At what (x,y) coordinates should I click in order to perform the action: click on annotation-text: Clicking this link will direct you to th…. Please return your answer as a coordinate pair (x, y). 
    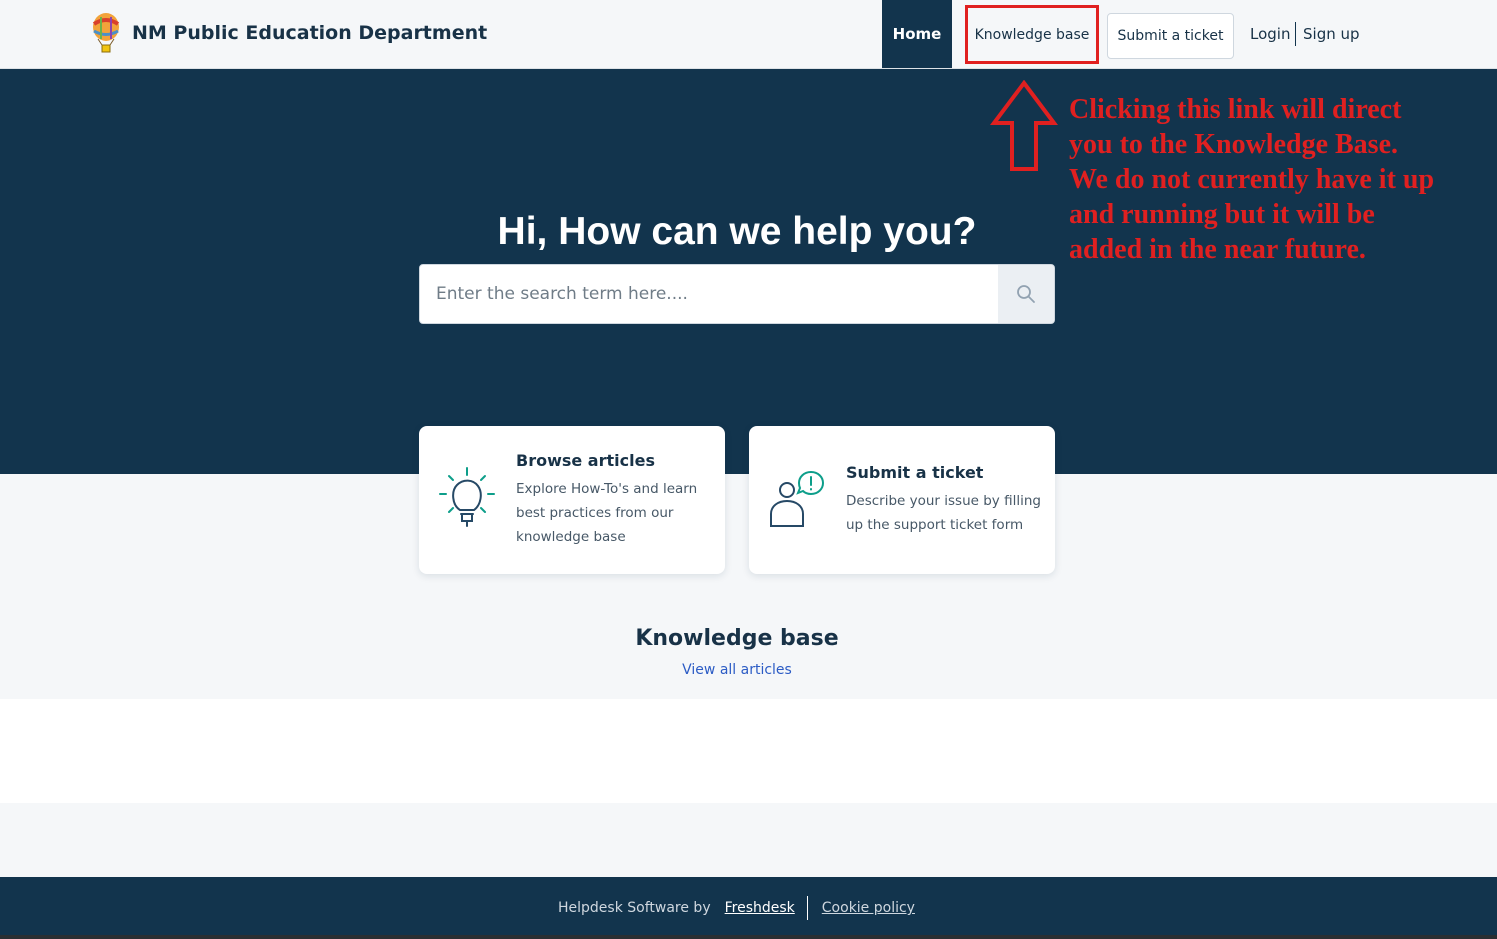
    Looking at the image, I should click on (1274, 179).